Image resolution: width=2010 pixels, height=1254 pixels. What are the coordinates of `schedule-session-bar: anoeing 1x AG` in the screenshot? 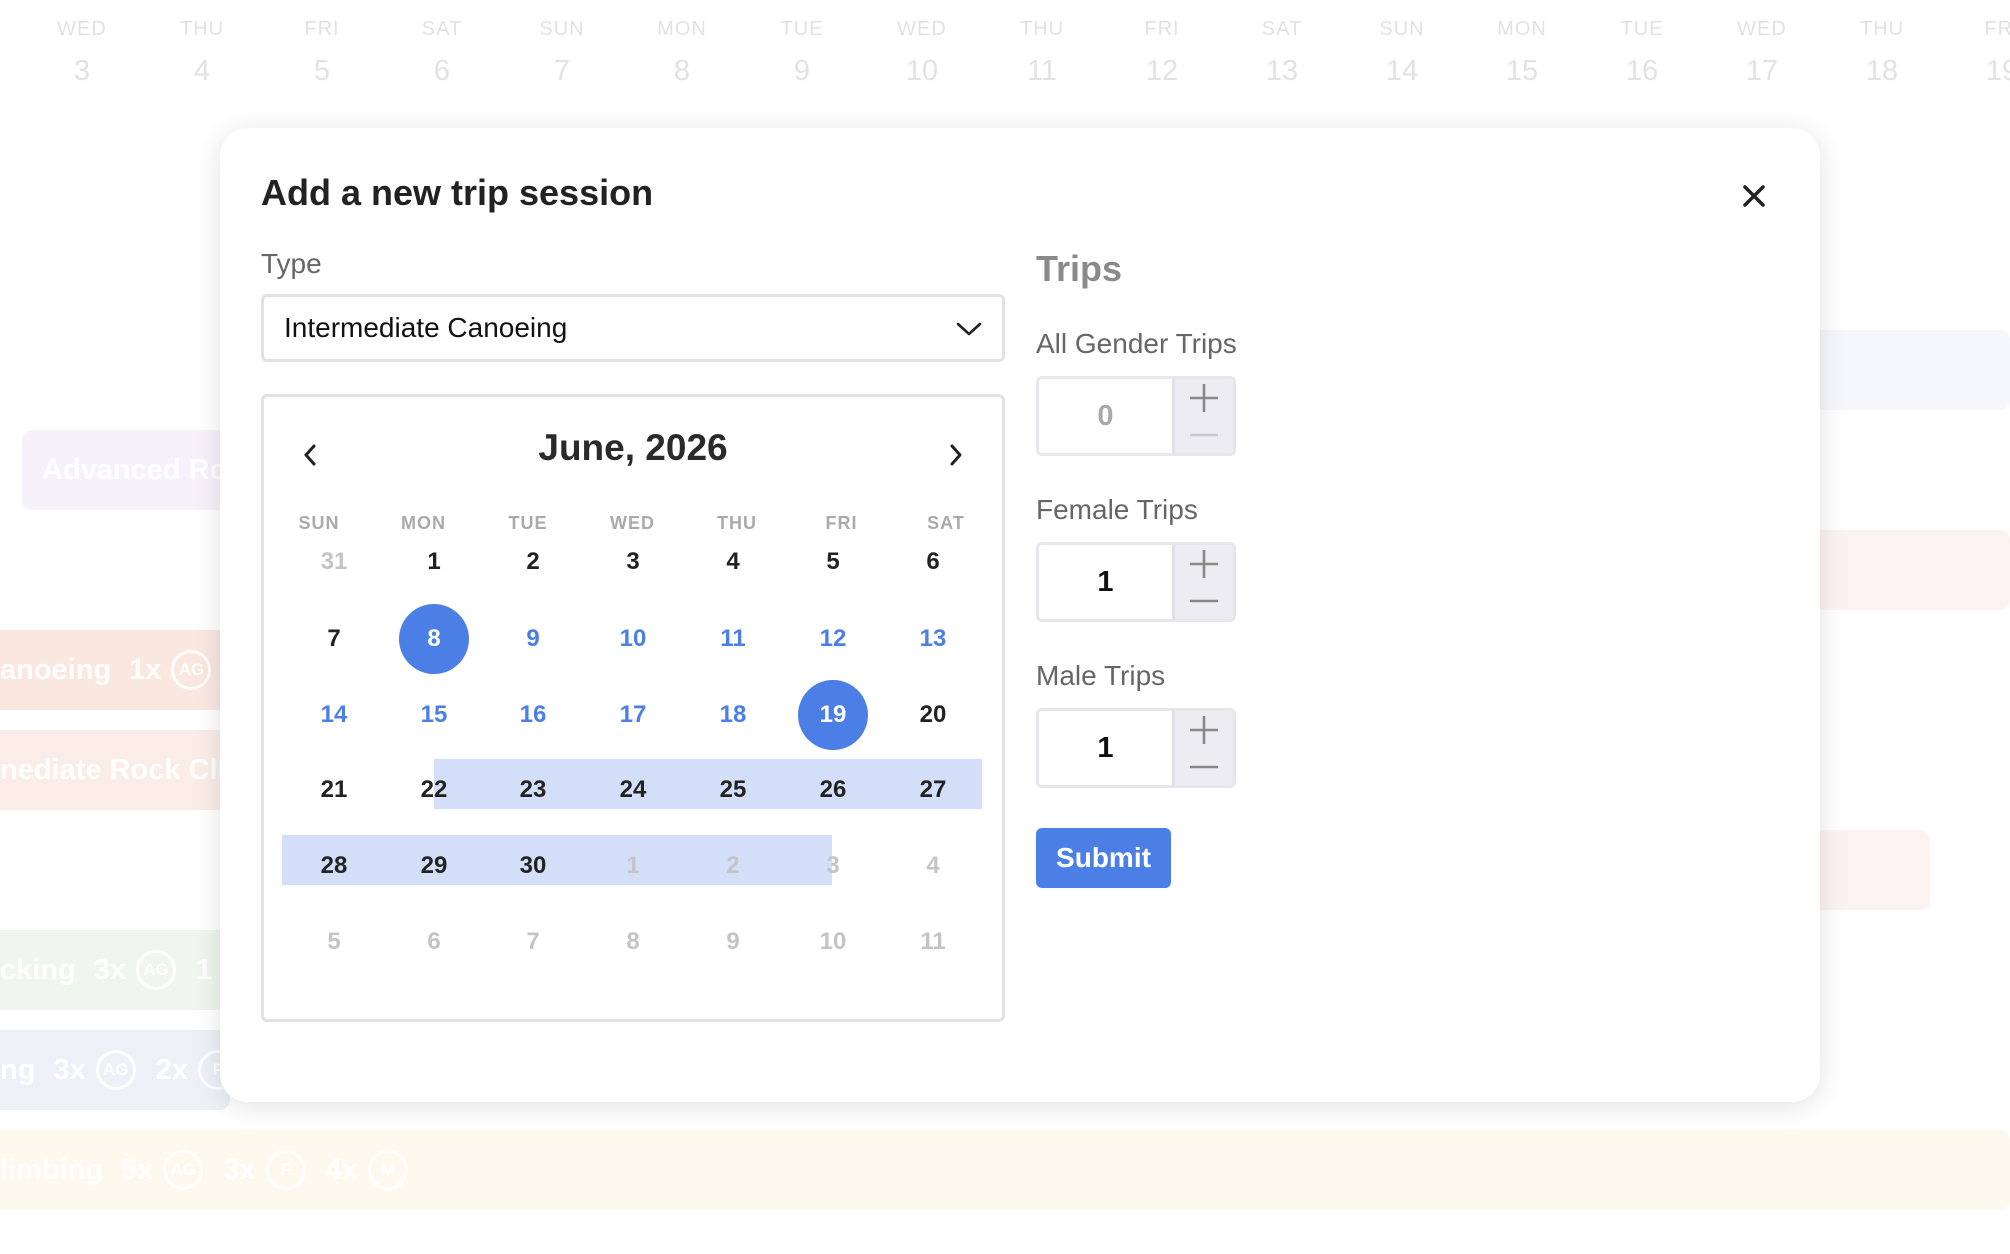 It's located at (125, 670).